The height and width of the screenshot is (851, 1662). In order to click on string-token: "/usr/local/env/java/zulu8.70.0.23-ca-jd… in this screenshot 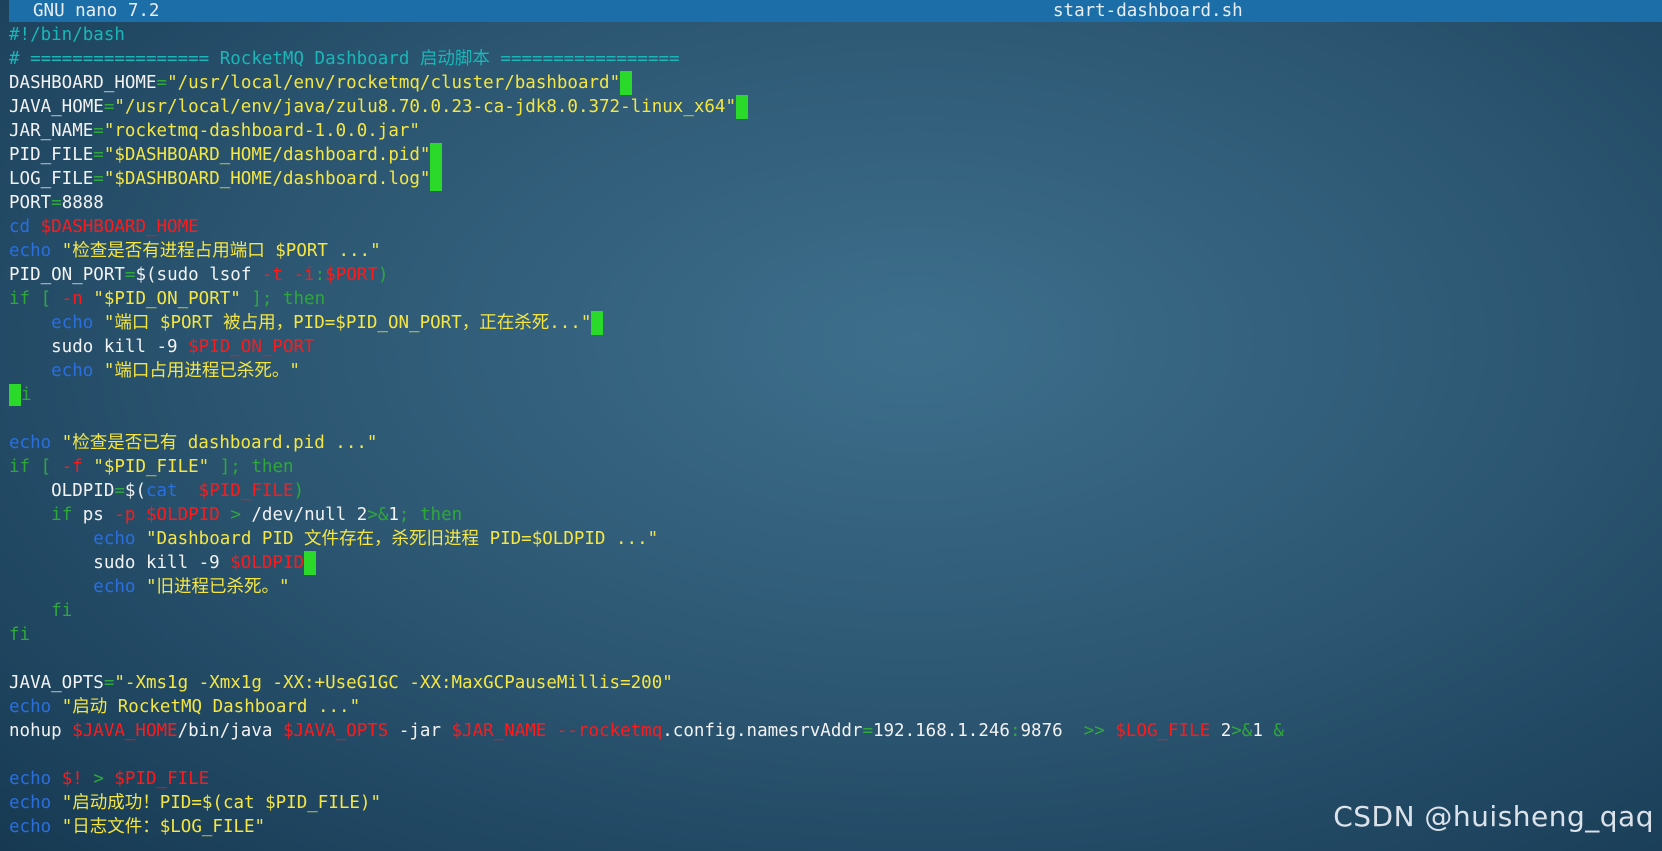, I will do `click(425, 107)`.